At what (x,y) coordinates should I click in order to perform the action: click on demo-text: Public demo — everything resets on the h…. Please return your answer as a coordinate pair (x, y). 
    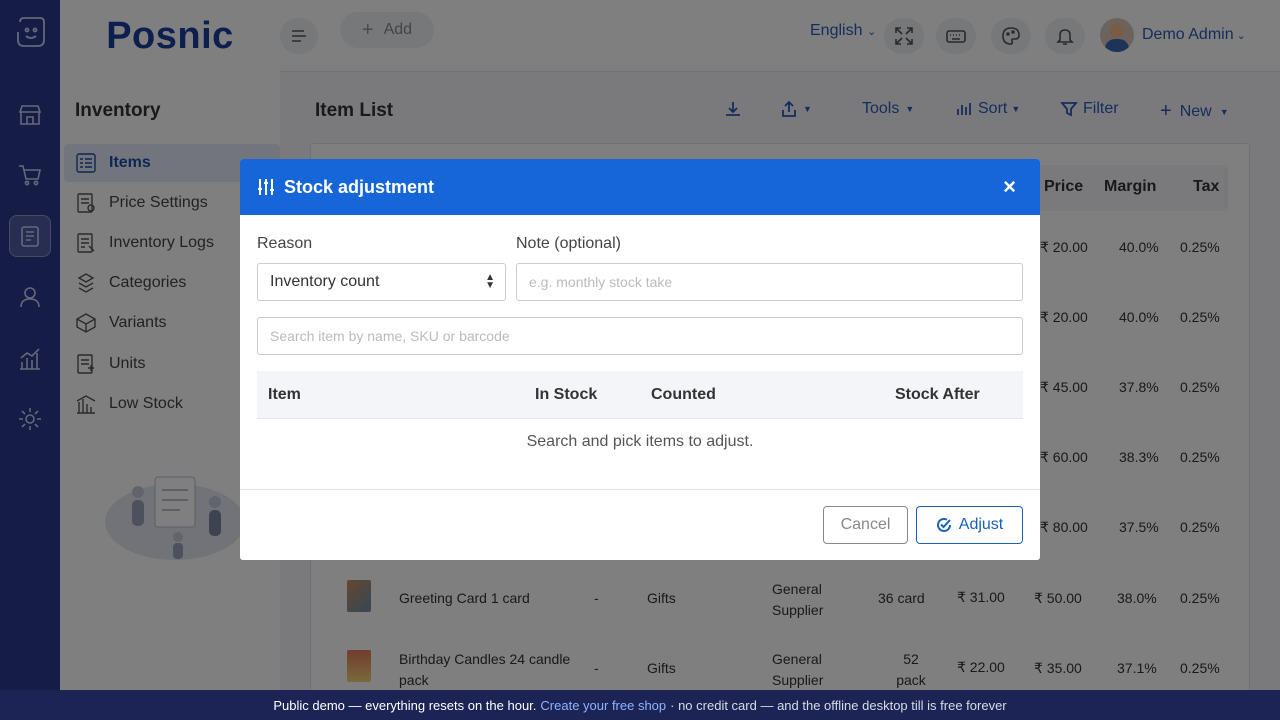
    Looking at the image, I should click on (405, 705).